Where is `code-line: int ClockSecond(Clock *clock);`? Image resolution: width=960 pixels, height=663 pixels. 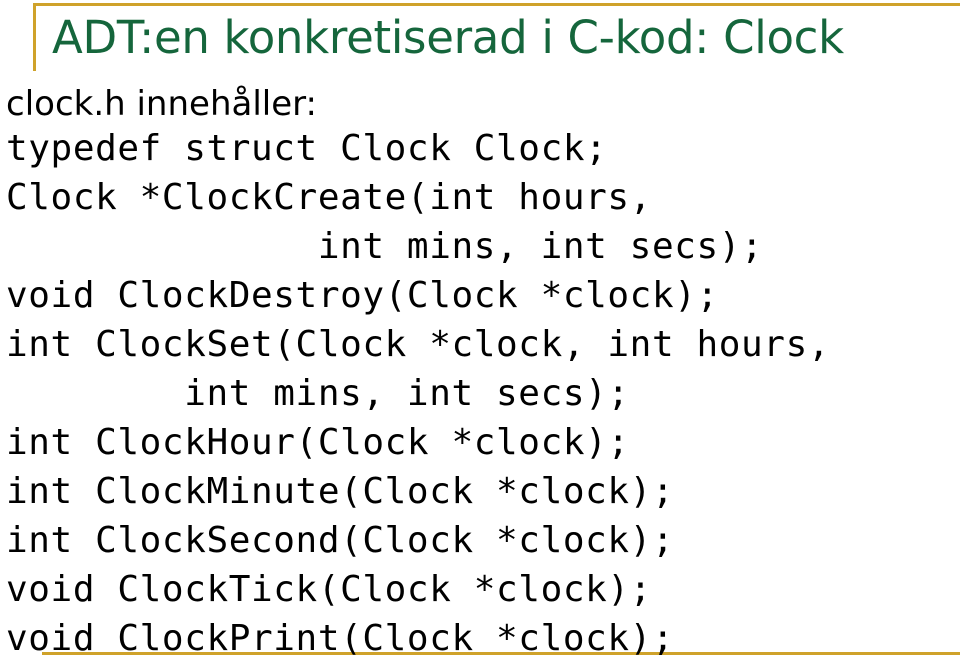 code-line: int ClockSecond(Clock *clock); is located at coordinates (340, 540).